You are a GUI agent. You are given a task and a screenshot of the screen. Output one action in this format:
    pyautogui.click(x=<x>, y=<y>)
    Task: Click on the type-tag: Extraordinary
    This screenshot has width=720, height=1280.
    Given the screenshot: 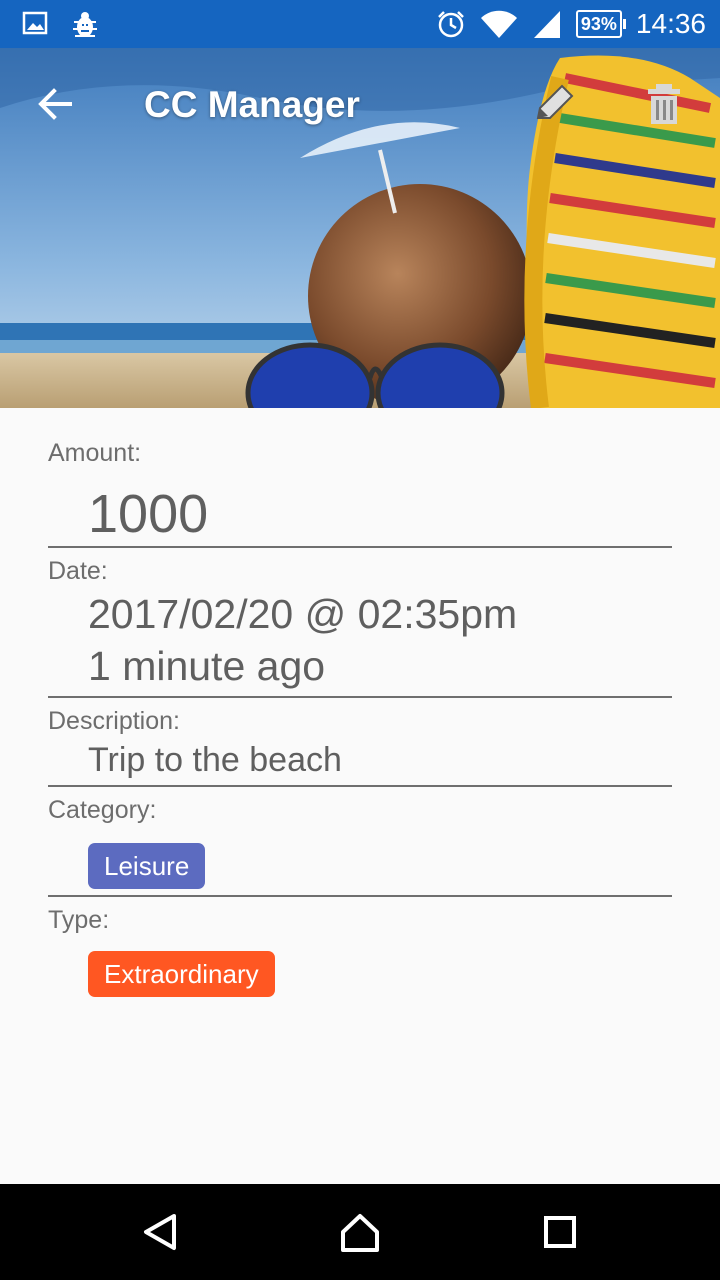 What is the action you would take?
    pyautogui.click(x=181, y=974)
    